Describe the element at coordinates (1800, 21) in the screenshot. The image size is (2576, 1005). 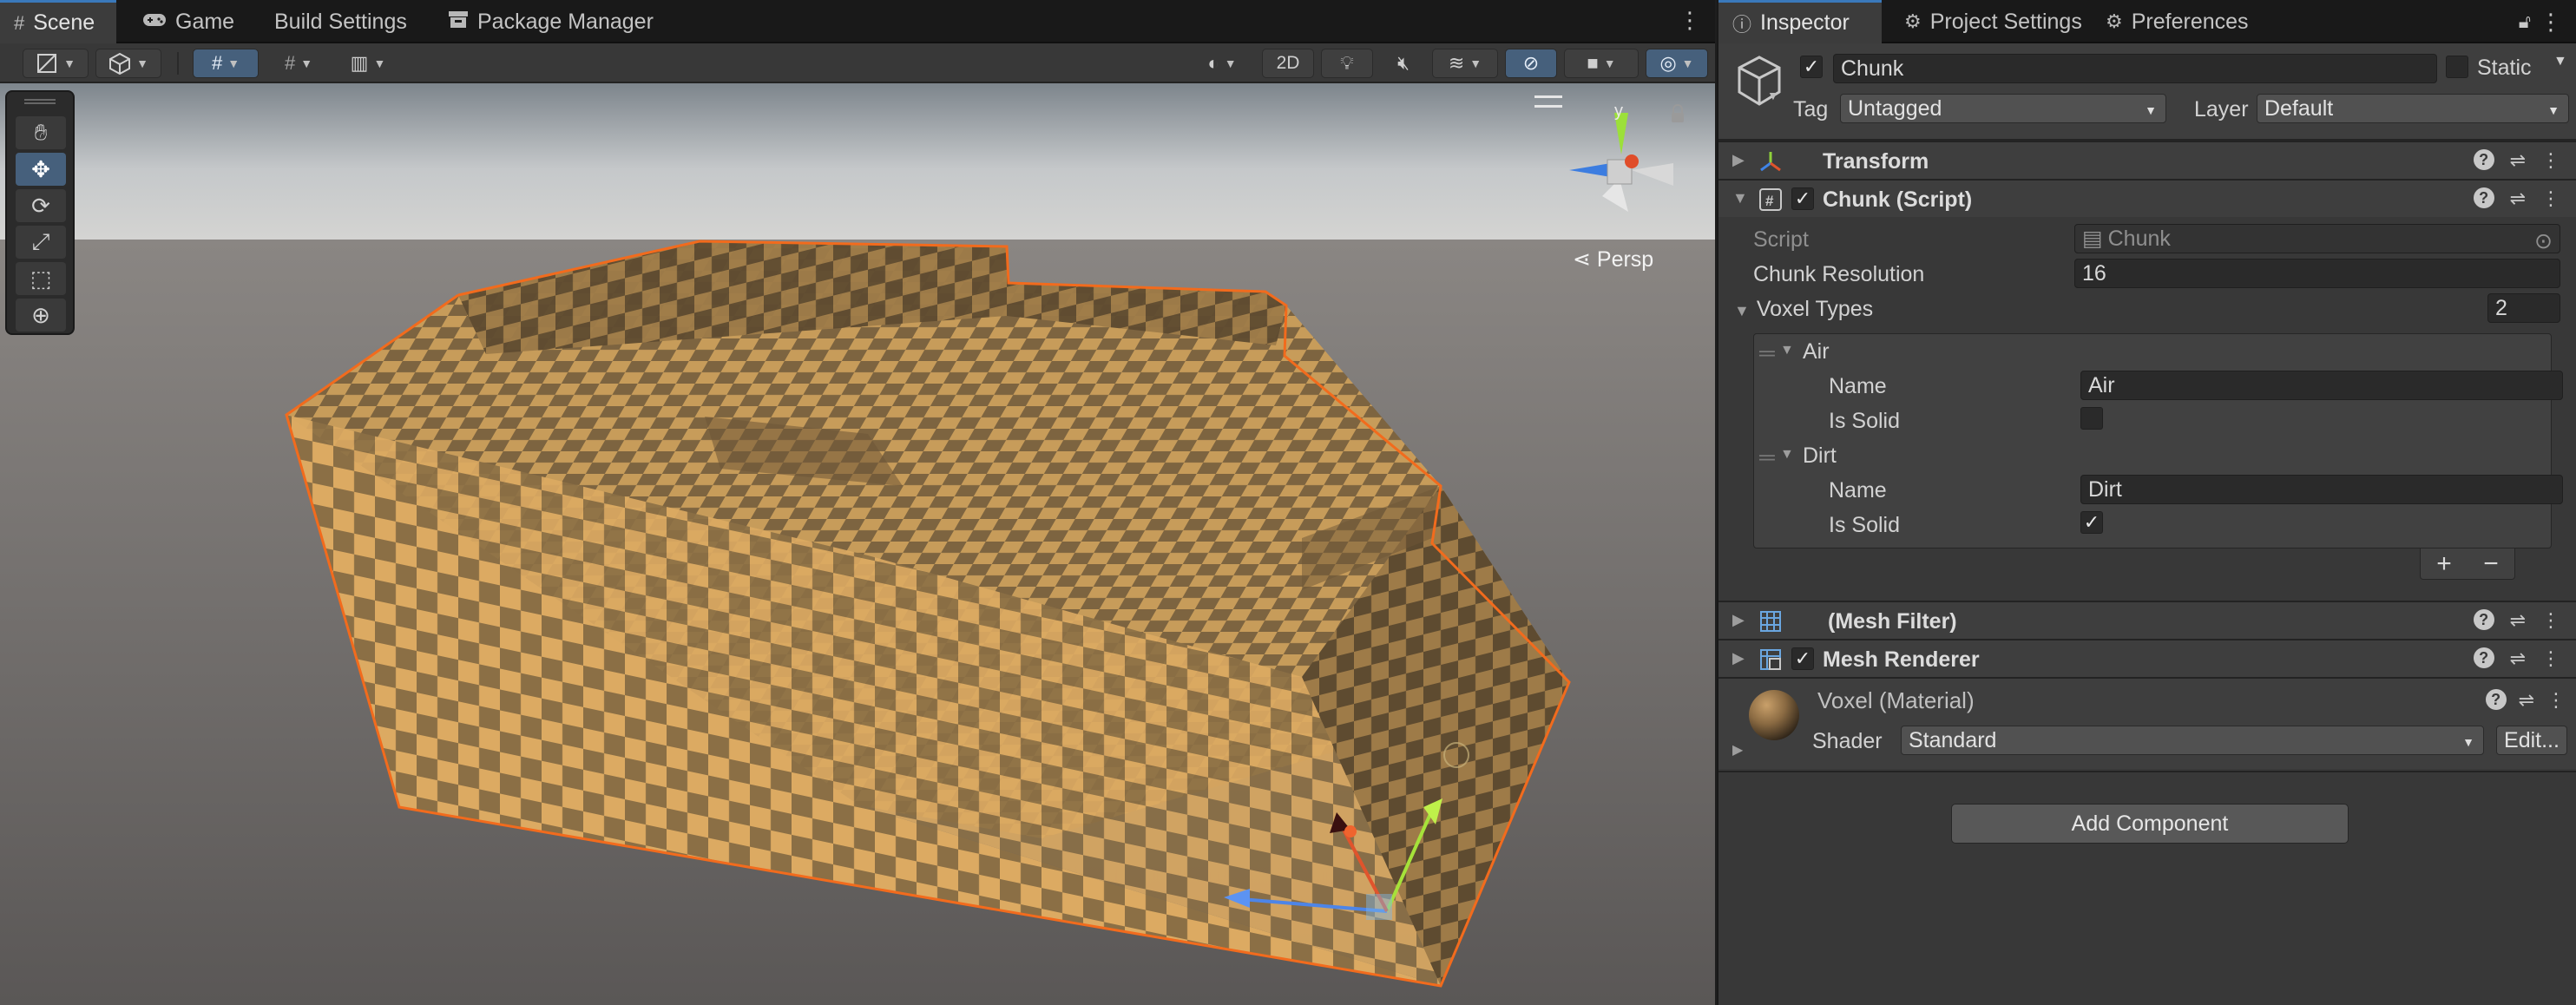
I see `tab-inspector: ⓘ Inspector` at that location.